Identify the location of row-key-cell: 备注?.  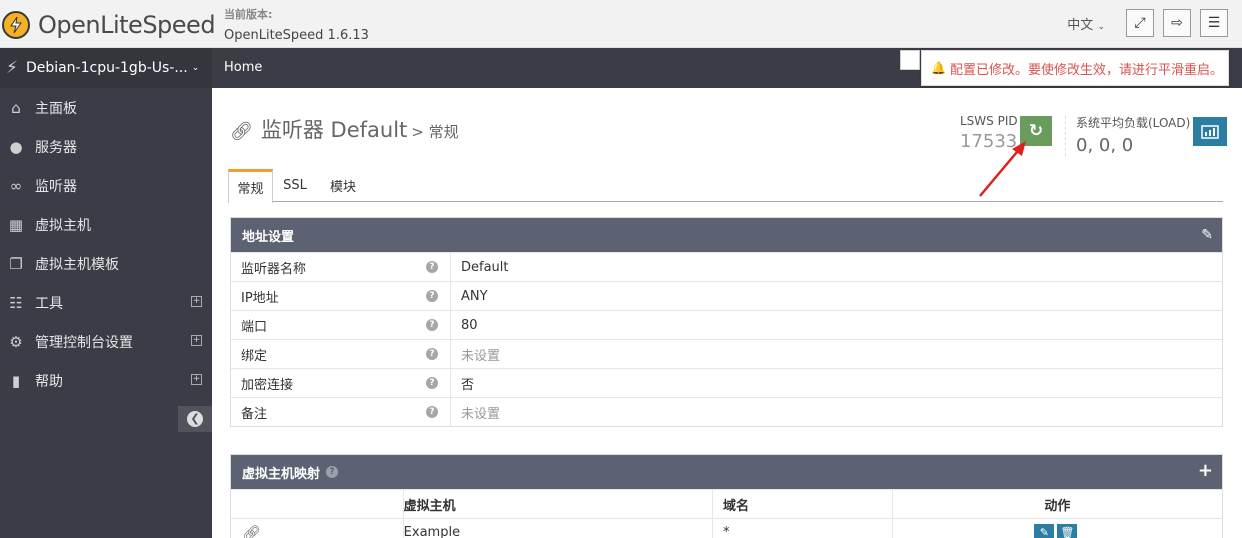
(341, 412).